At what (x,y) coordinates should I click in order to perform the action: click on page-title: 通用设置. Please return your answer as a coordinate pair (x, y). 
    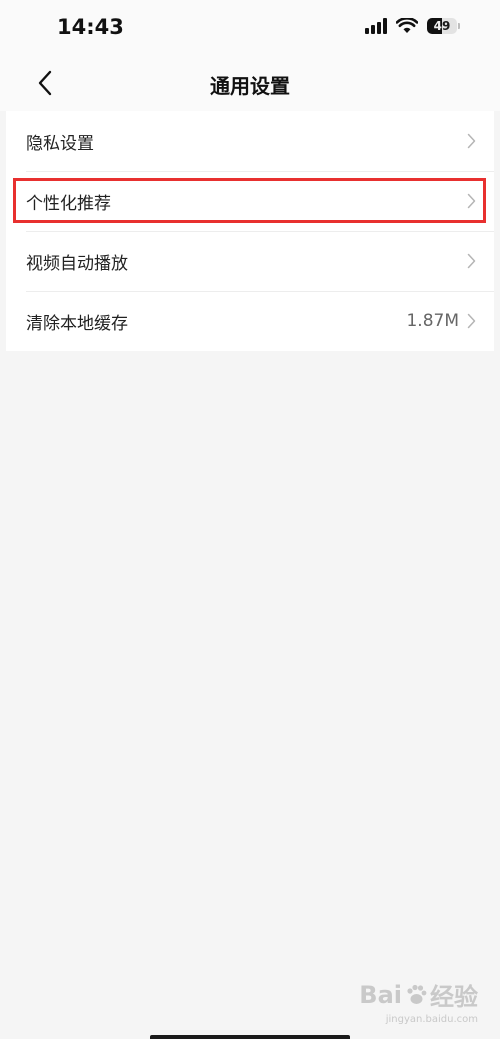
    Looking at the image, I should click on (250, 86).